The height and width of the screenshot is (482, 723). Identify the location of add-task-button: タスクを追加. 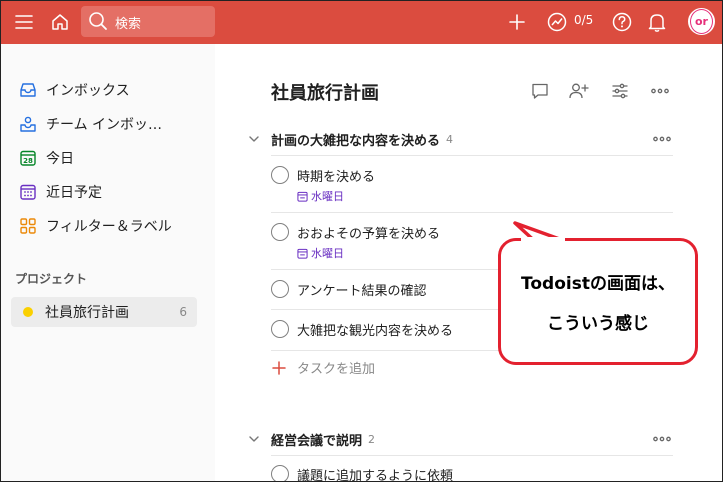
(323, 367).